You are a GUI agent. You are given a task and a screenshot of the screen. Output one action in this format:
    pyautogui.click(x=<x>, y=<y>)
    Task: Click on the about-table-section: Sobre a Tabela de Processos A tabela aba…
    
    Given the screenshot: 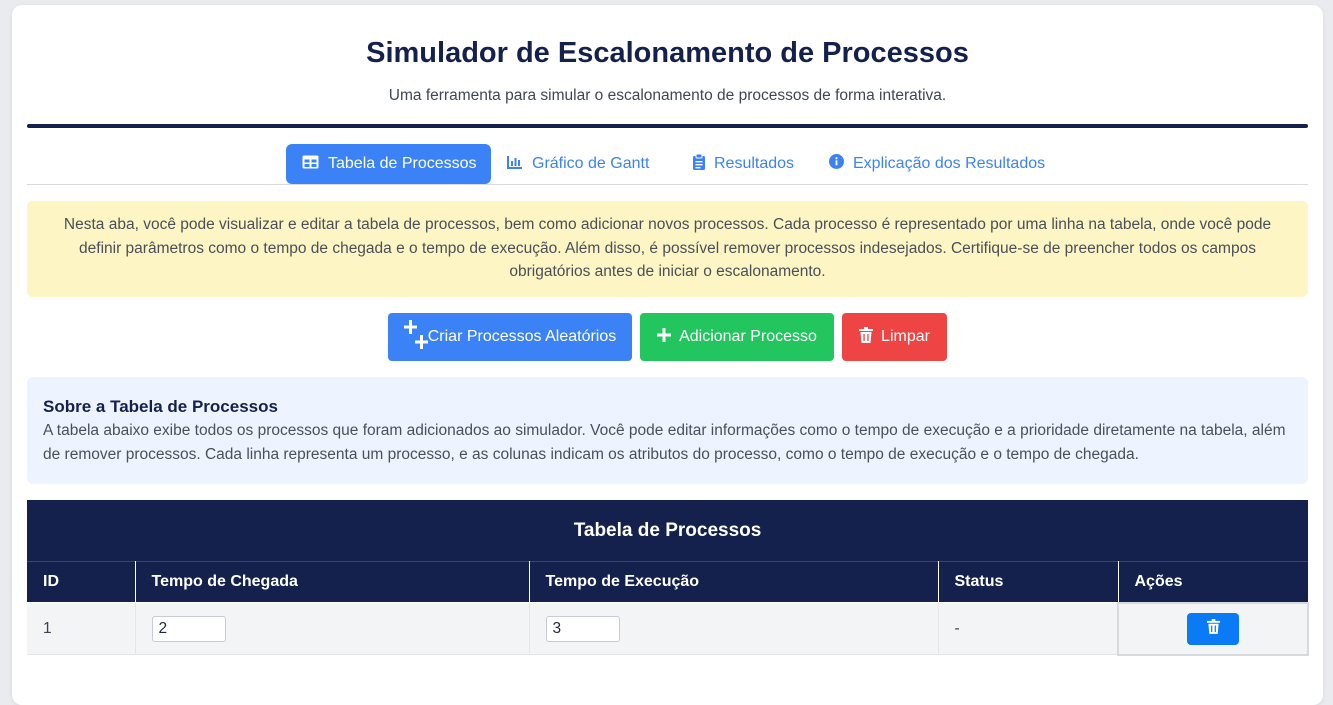 What is the action you would take?
    pyautogui.click(x=667, y=430)
    